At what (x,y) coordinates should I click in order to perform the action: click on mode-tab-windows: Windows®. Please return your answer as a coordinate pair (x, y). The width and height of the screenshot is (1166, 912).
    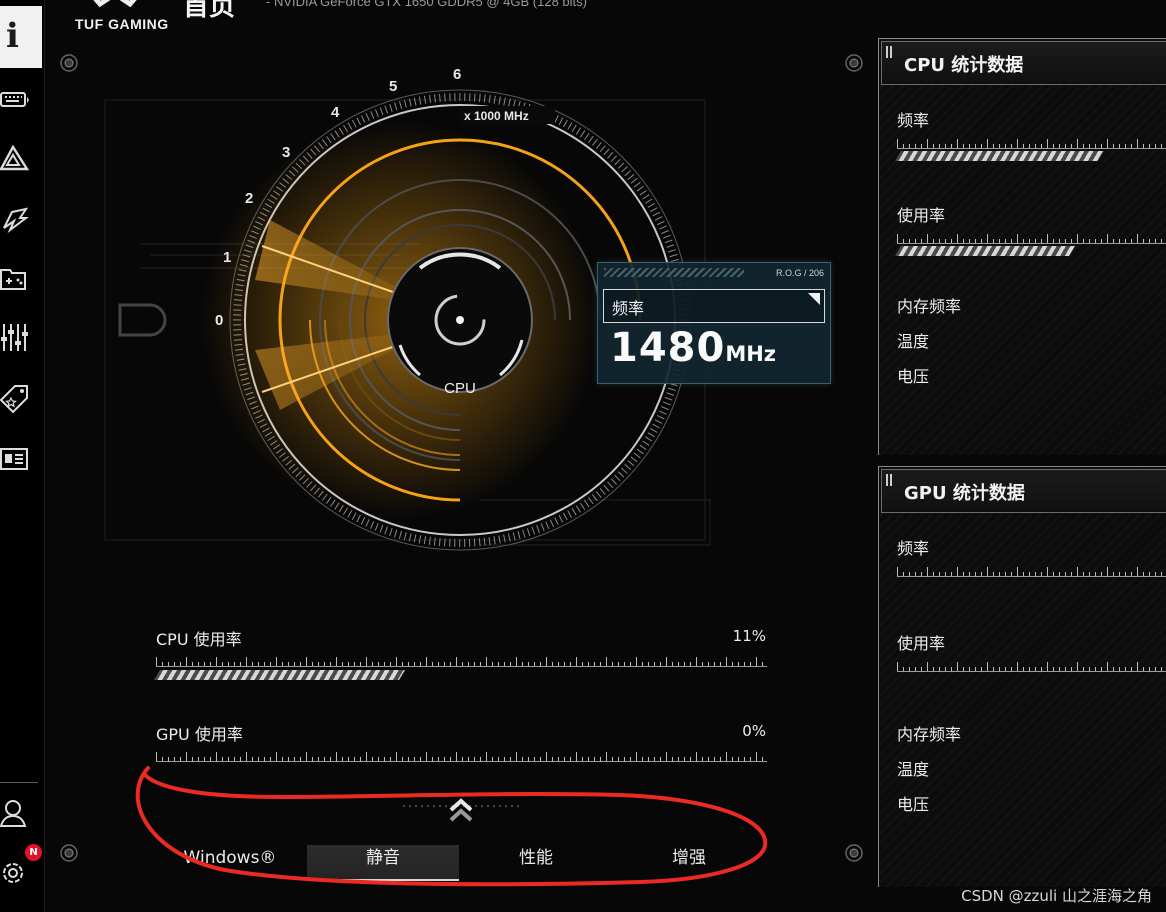
    Looking at the image, I should click on (230, 862).